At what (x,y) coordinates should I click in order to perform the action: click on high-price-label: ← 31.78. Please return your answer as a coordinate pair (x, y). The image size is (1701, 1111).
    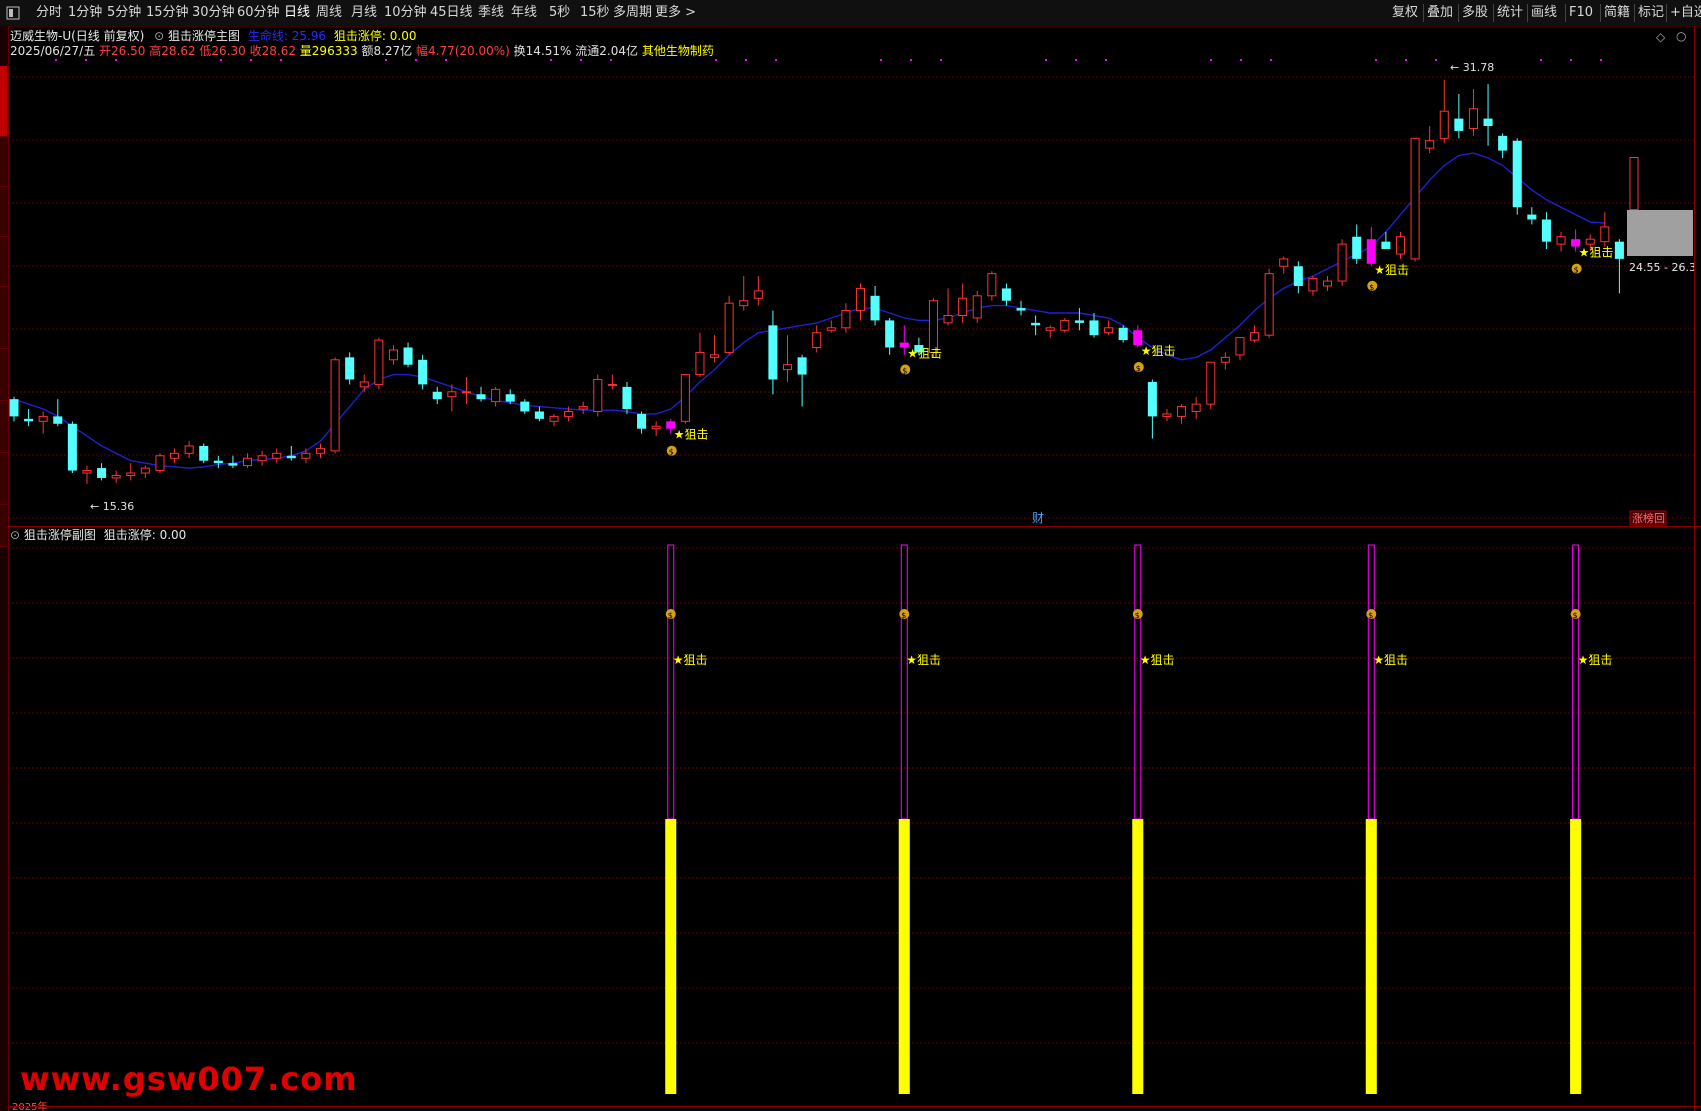
    Looking at the image, I should click on (1472, 67).